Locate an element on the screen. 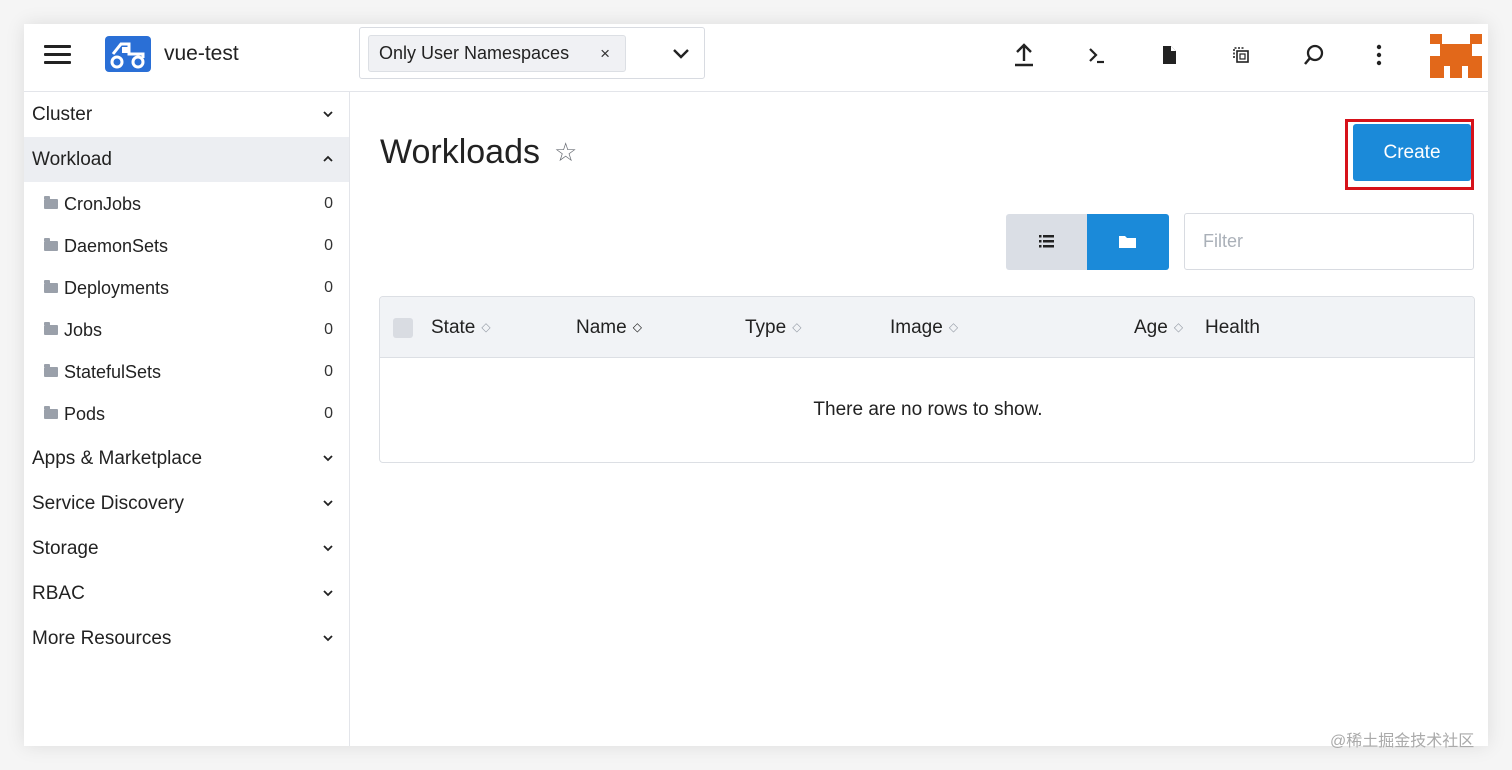  sidebar-item-statefulsets: StatefulSets 0 is located at coordinates (186, 372).